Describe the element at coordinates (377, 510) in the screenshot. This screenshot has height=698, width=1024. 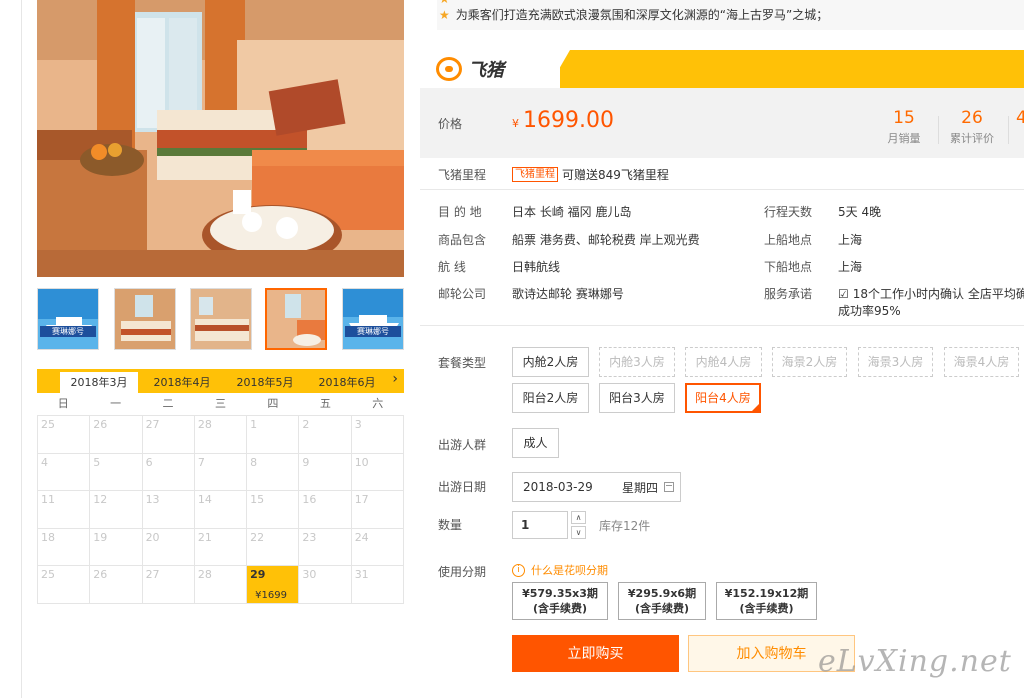
I see `calendar-day: 17` at that location.